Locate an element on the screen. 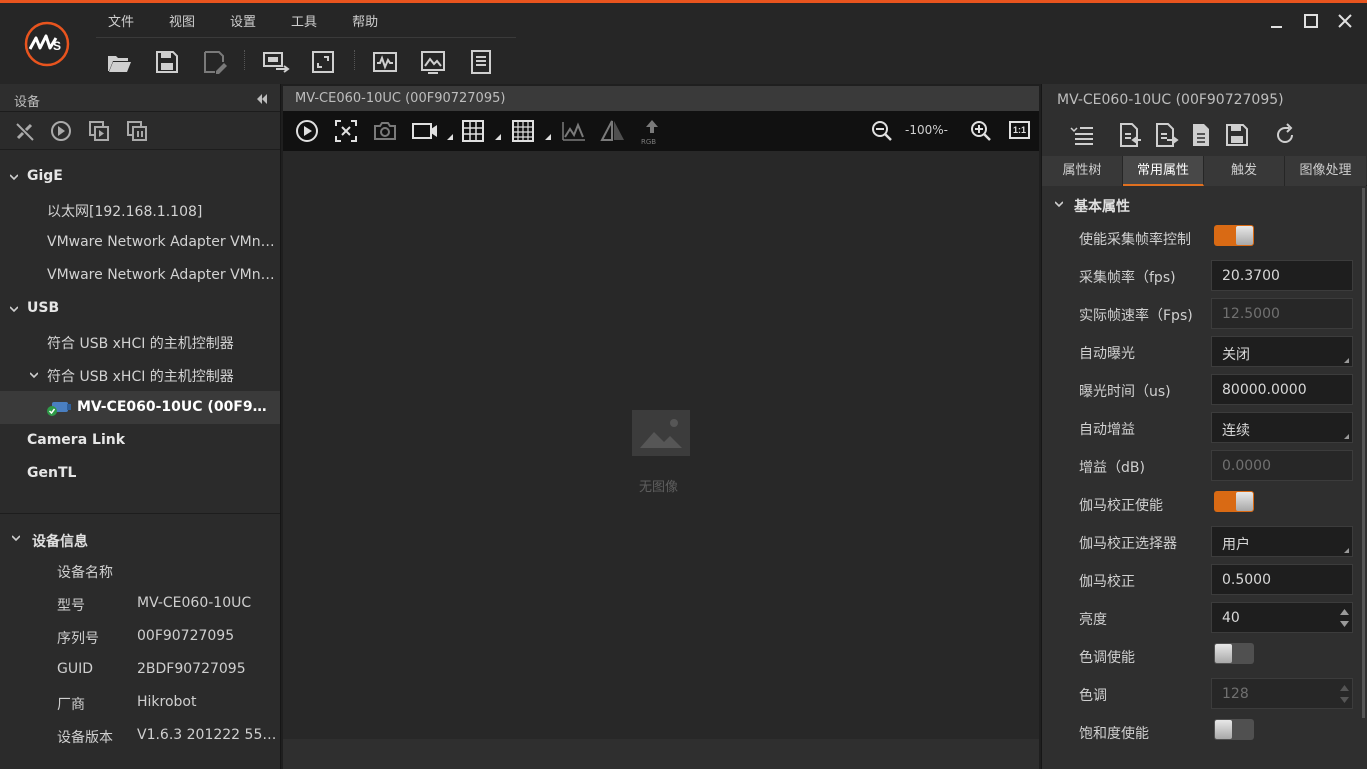 This screenshot has width=1367, height=769. properties-scrollbar is located at coordinates (1363, 453).